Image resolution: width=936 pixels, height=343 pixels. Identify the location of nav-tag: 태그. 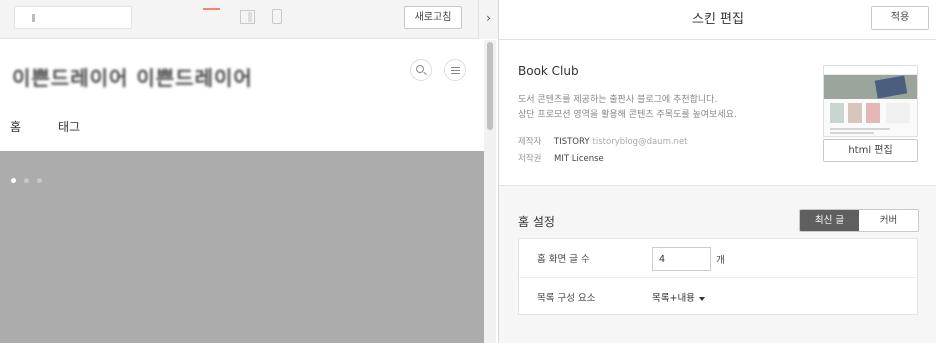
(69, 126).